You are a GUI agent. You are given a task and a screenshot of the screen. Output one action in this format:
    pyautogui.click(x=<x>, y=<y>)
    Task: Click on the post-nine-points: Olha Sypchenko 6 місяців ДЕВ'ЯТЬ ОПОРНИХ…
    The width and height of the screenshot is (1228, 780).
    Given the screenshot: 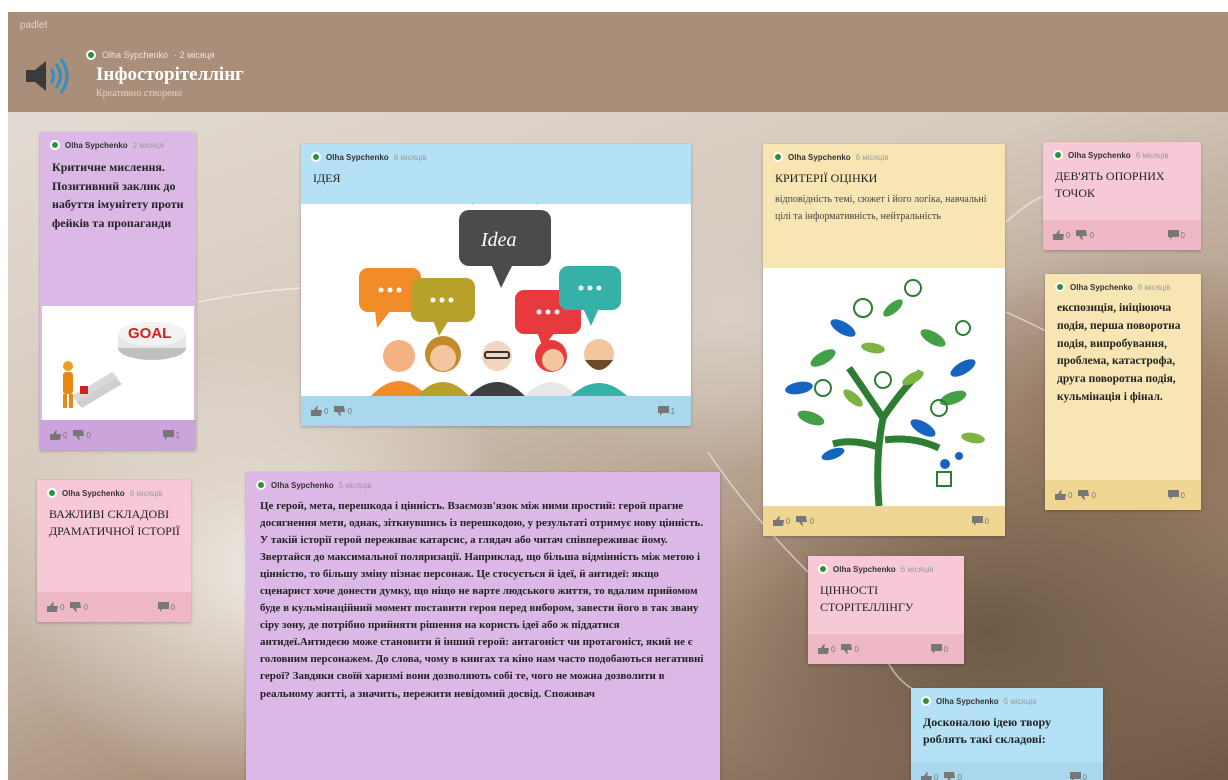 What is the action you would take?
    pyautogui.click(x=1122, y=196)
    